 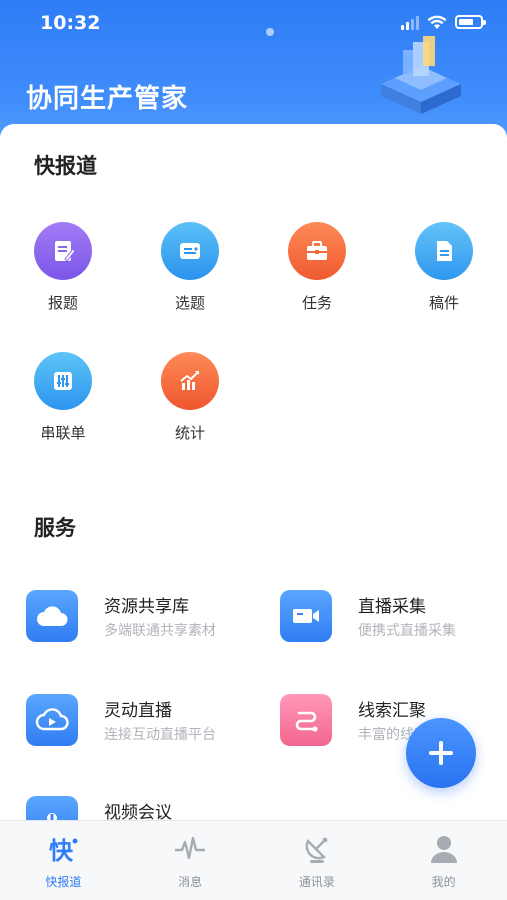 What do you see at coordinates (393, 620) in the screenshot?
I see `service-live-capture: 直播采集 便携式直播采集` at bounding box center [393, 620].